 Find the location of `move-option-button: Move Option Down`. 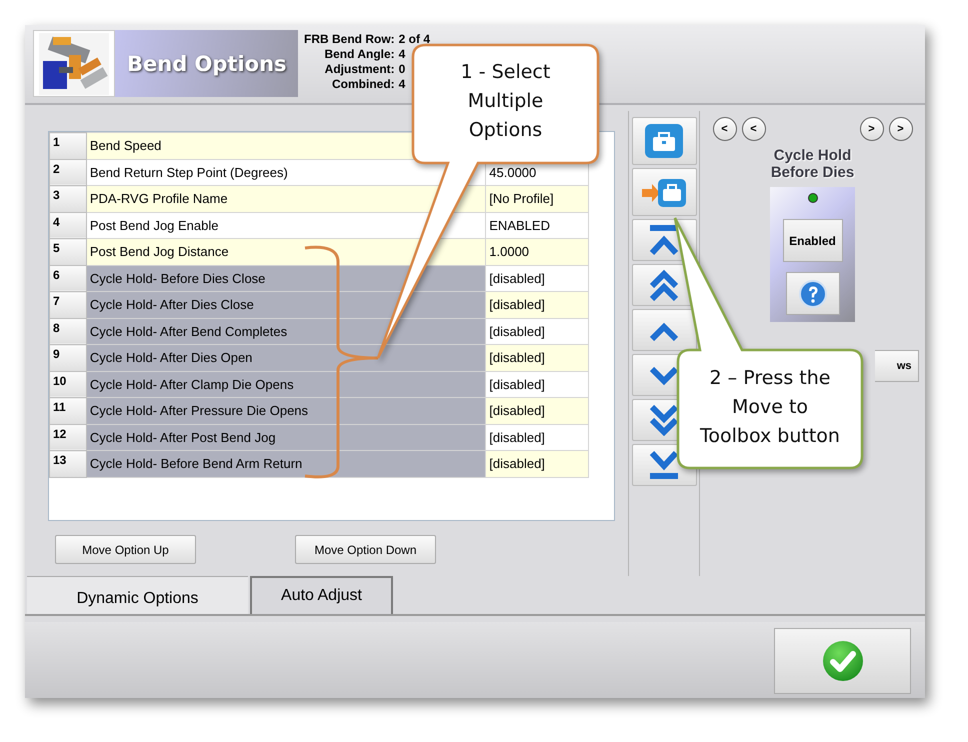

move-option-button: Move Option Down is located at coordinates (365, 549).